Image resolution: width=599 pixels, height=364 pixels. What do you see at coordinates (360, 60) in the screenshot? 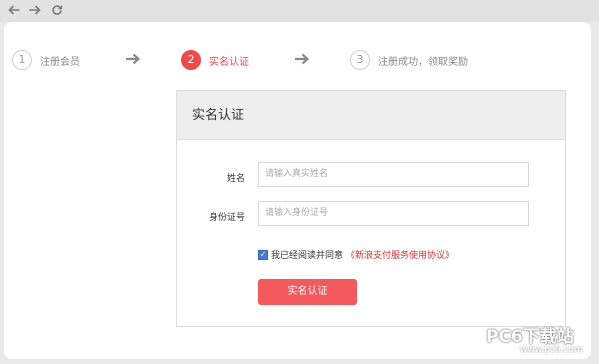
I see `step-number: 3` at bounding box center [360, 60].